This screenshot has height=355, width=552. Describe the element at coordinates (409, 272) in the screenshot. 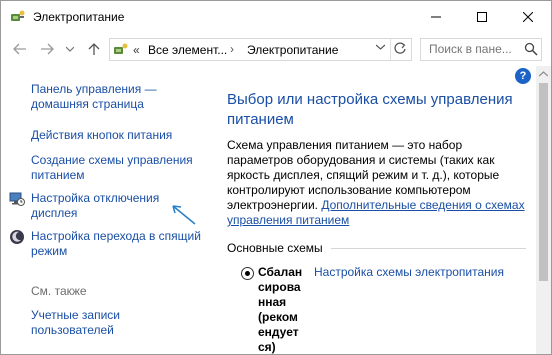

I see `plan-settings-link: Настройка схемы электропитания` at that location.